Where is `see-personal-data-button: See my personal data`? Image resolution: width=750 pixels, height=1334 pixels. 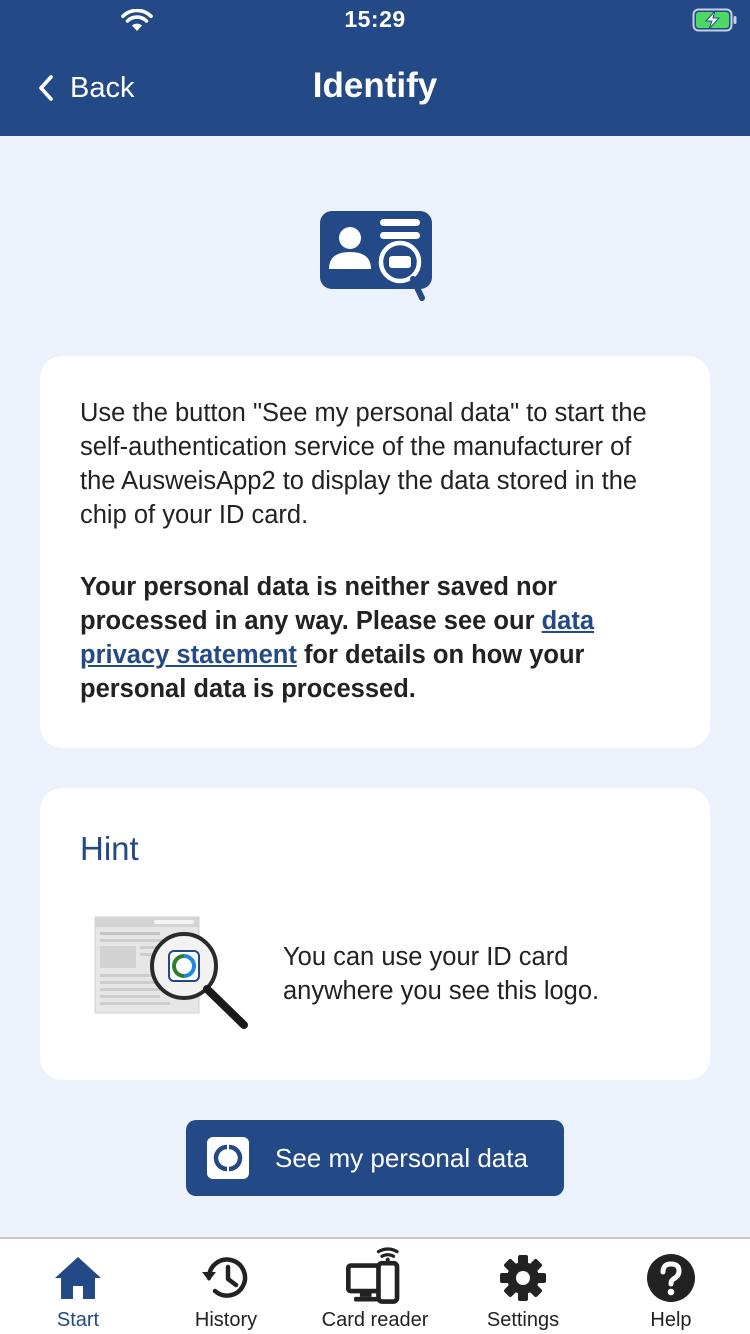 see-personal-data-button: See my personal data is located at coordinates (375, 1158).